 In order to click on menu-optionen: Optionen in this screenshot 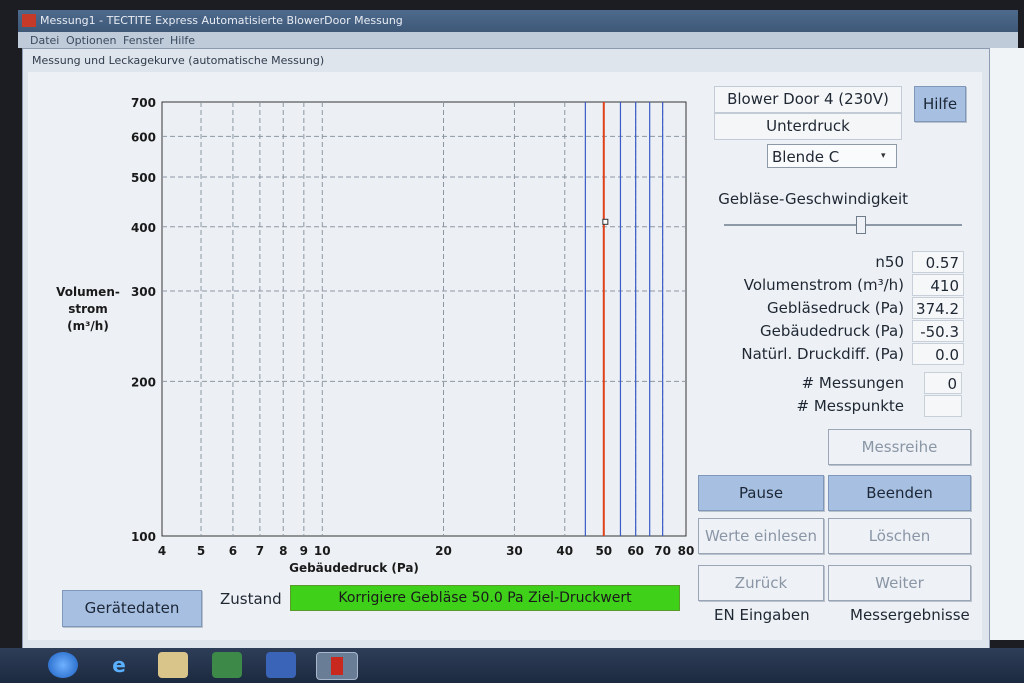, I will do `click(91, 40)`.